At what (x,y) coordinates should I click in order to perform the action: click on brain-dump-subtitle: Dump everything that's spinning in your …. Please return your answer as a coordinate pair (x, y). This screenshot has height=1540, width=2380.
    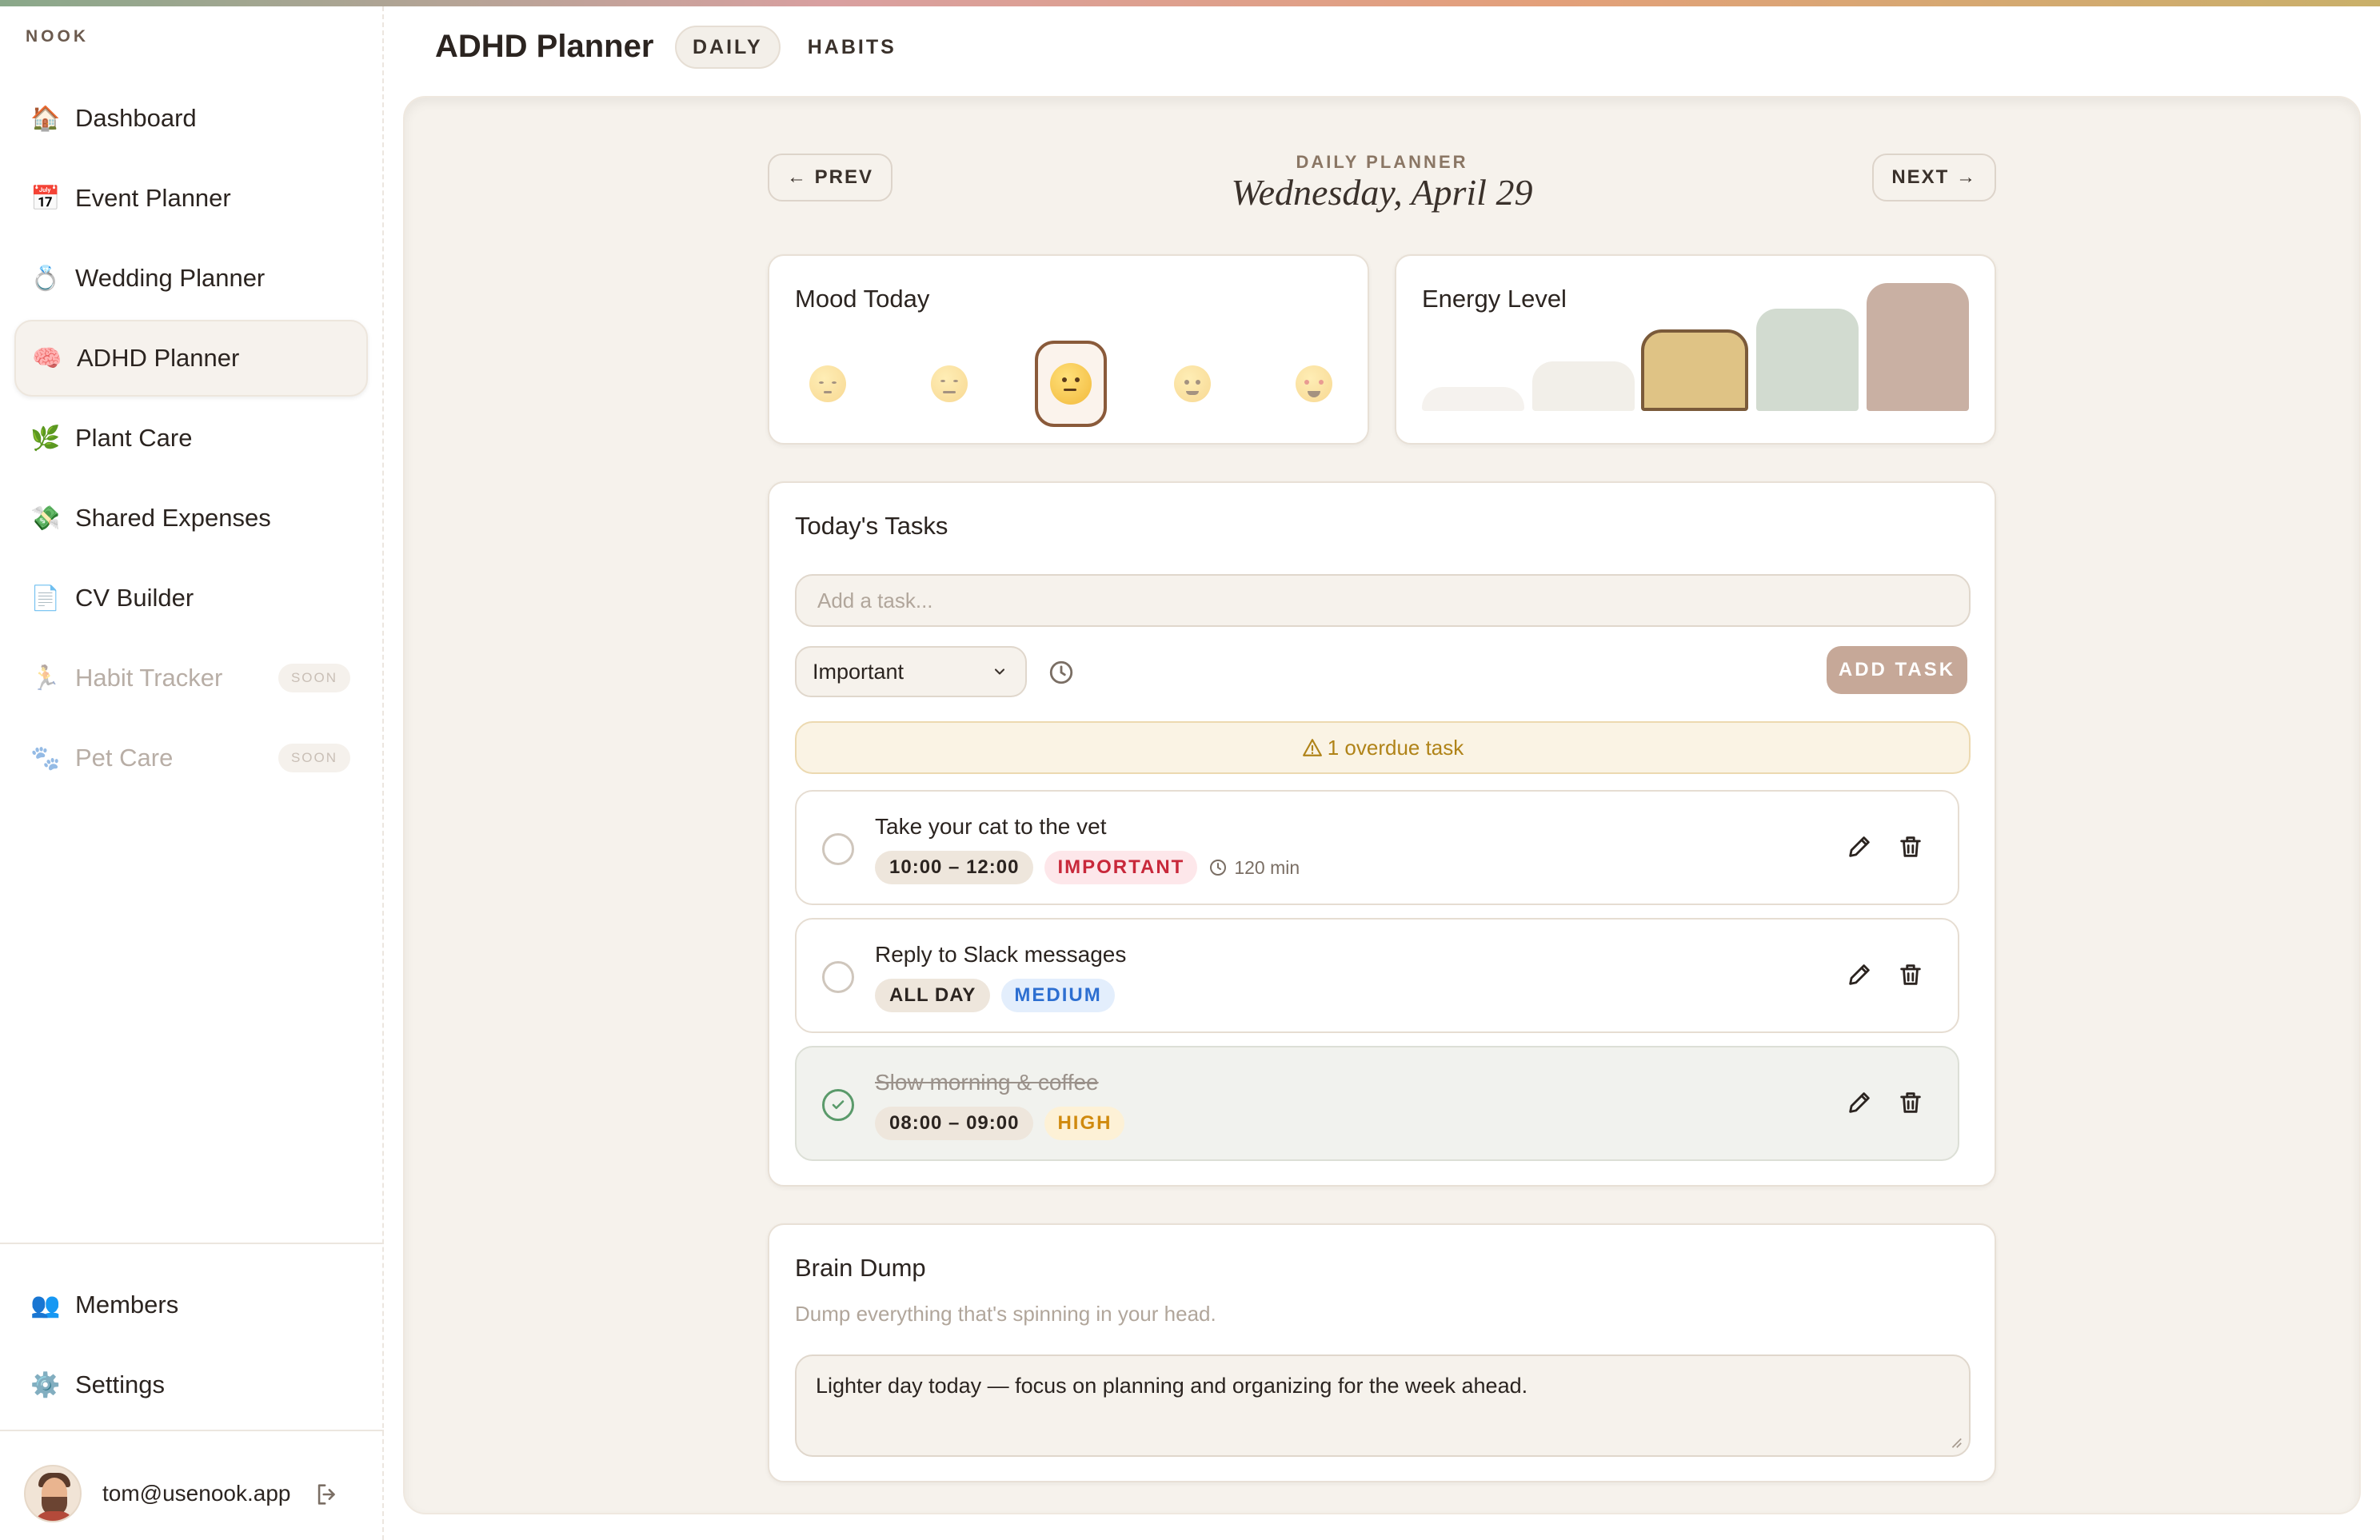
    Looking at the image, I should click on (1005, 1314).